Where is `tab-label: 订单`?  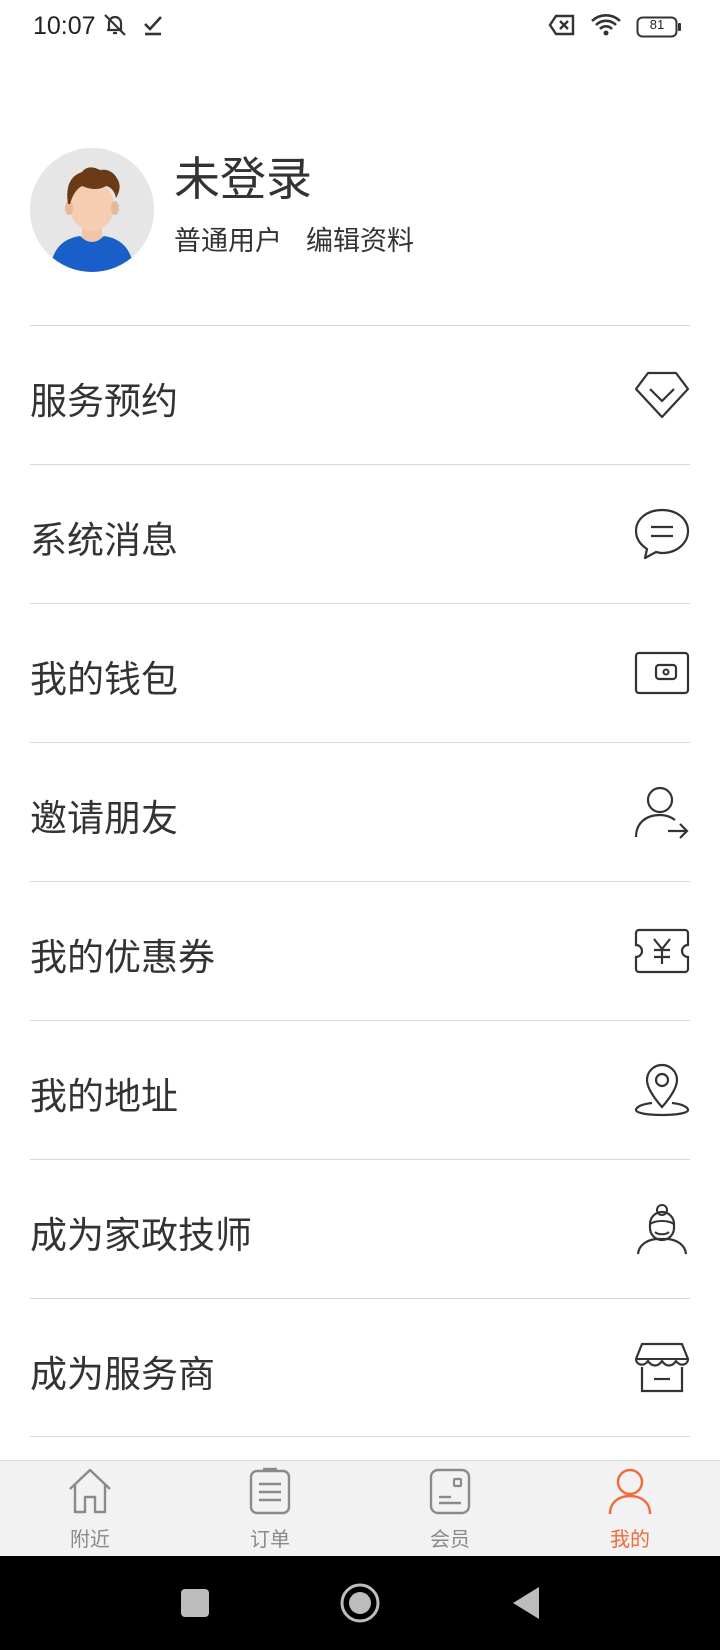 tab-label: 订单 is located at coordinates (270, 1539).